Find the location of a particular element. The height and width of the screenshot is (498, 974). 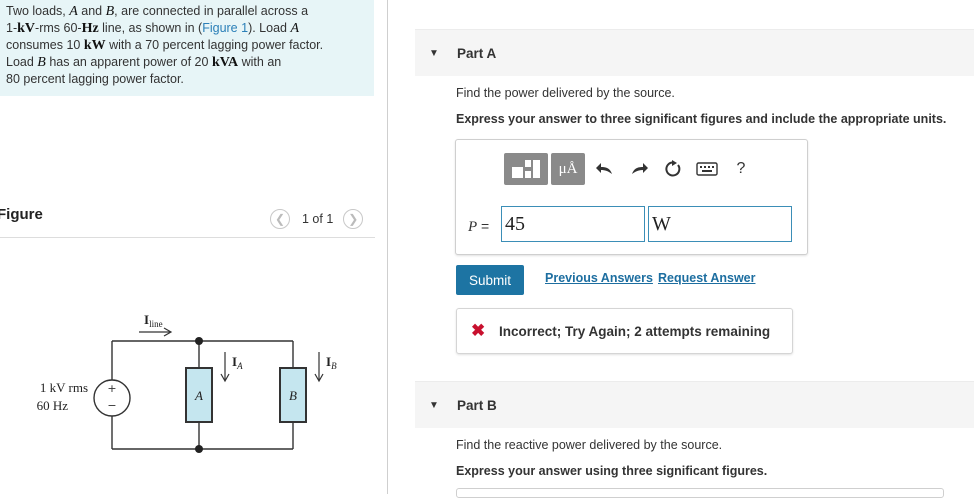

submit-button: Submit is located at coordinates (490, 280).